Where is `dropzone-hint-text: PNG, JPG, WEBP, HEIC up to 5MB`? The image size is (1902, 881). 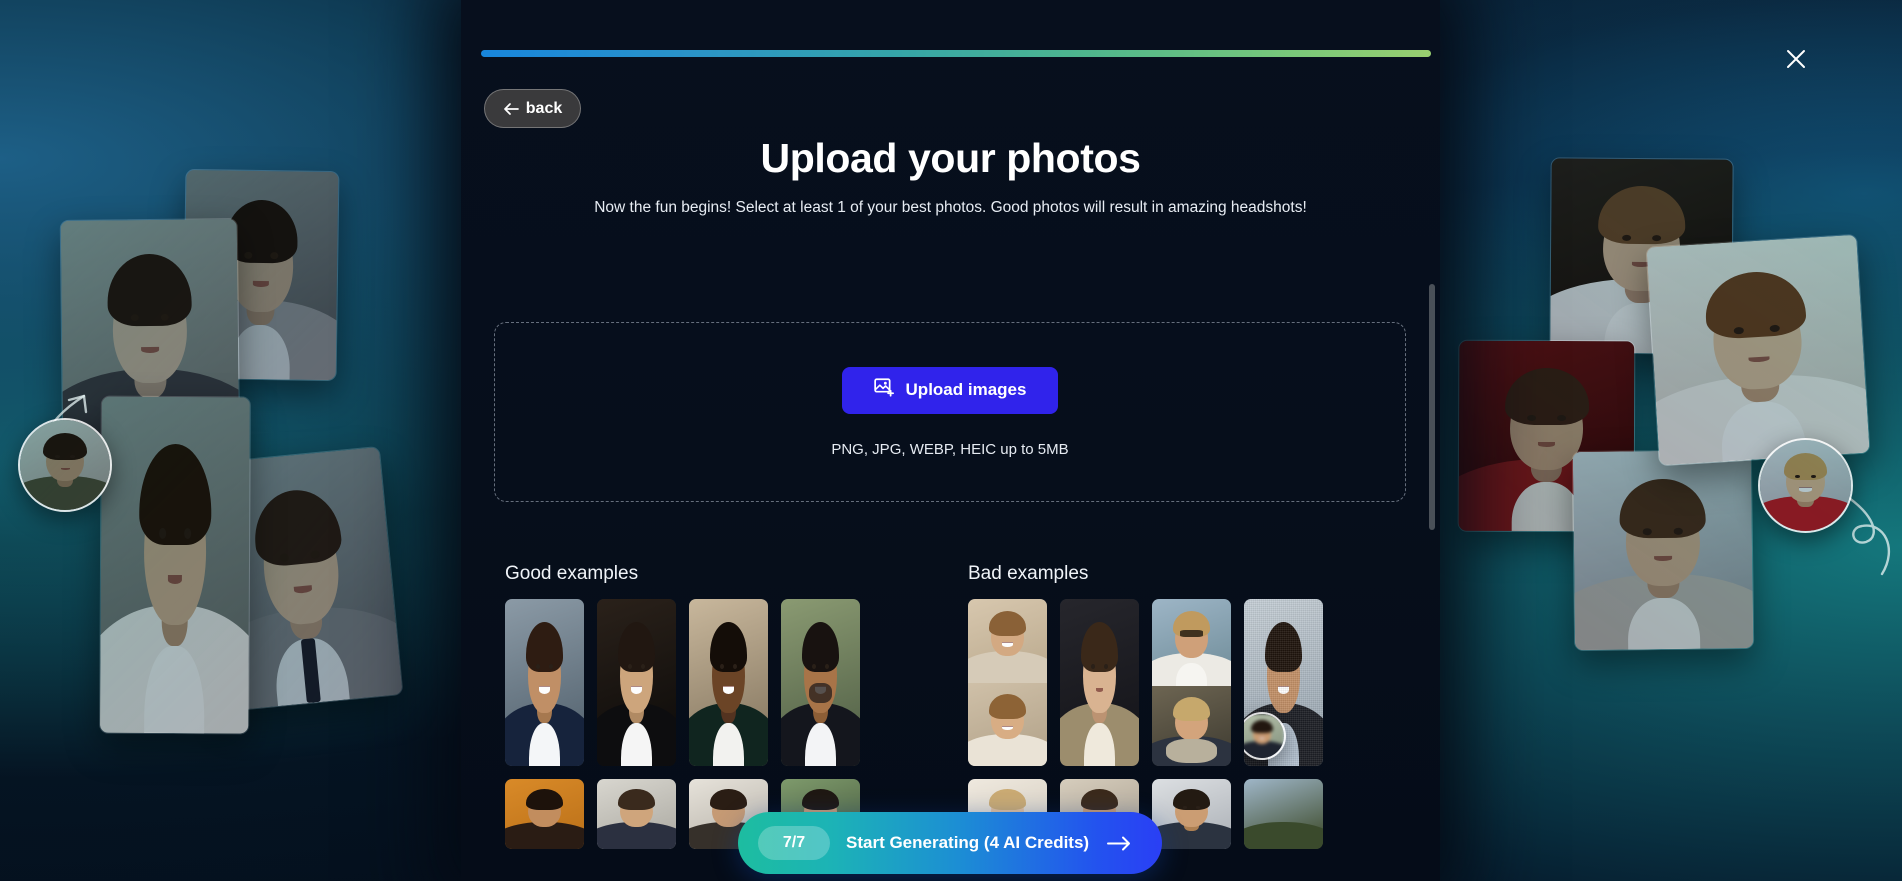 dropzone-hint-text: PNG, JPG, WEBP, HEIC up to 5MB is located at coordinates (950, 449).